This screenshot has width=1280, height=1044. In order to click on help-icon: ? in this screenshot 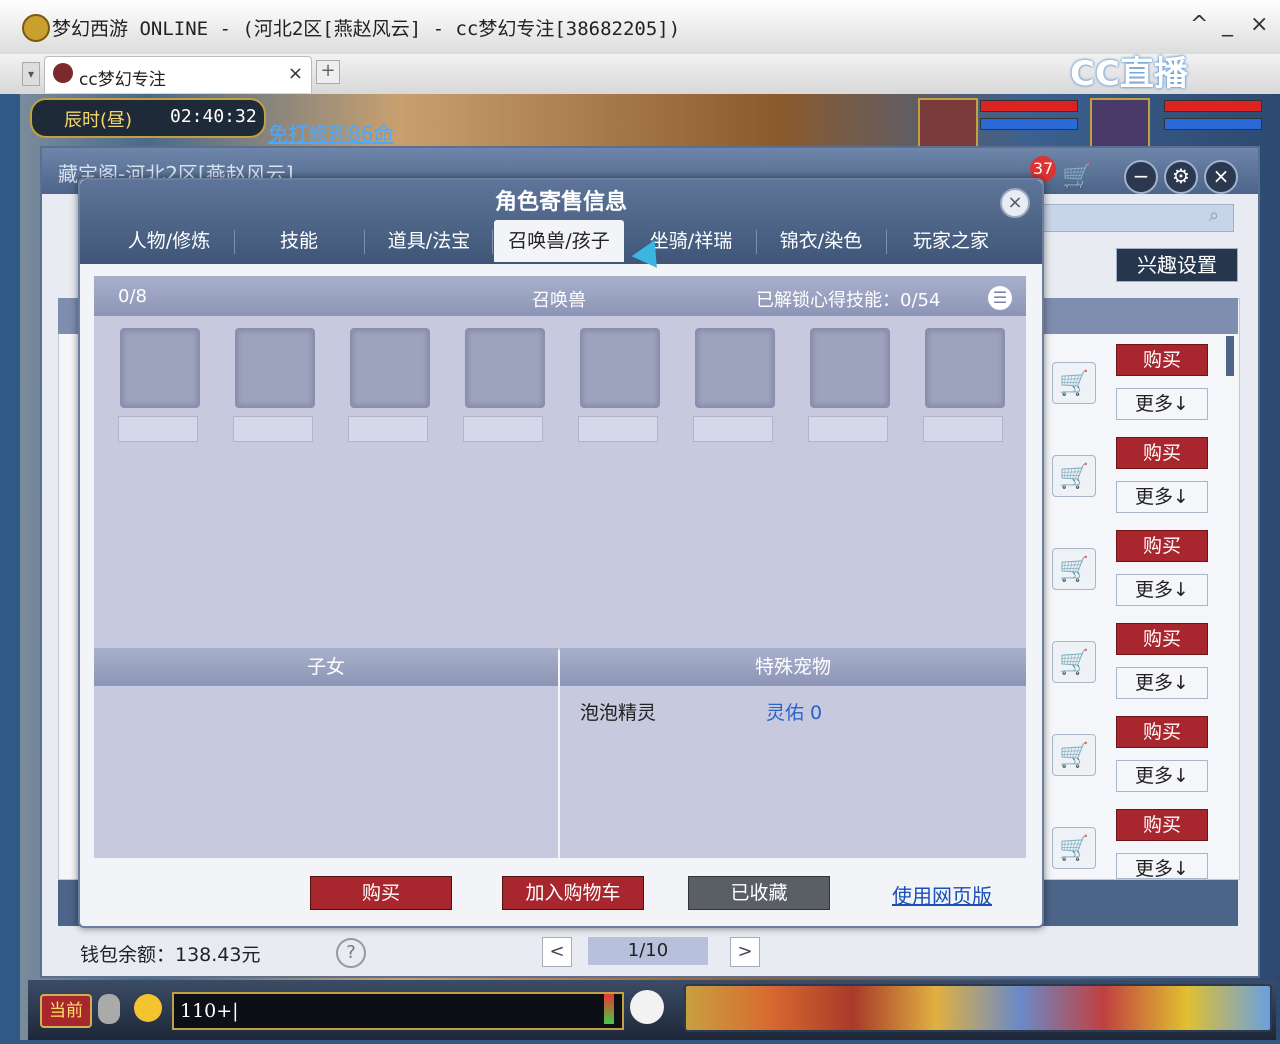, I will do `click(351, 953)`.